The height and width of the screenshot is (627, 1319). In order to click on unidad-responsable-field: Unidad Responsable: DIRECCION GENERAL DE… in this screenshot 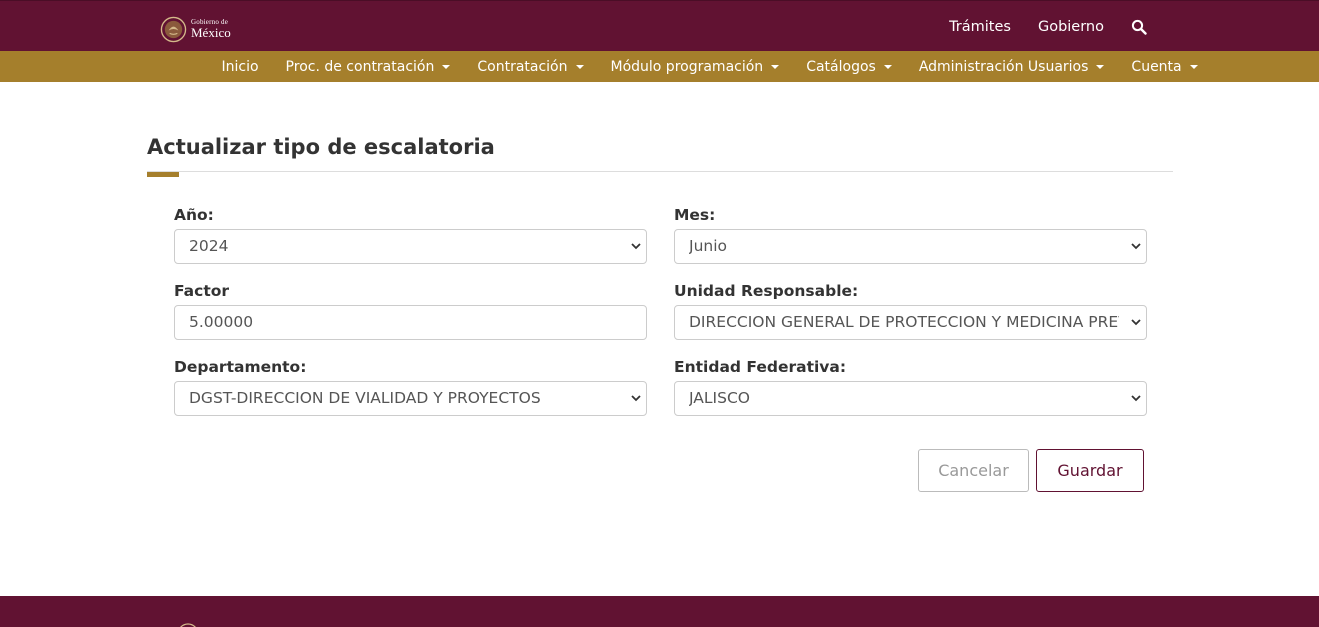, I will do `click(910, 310)`.